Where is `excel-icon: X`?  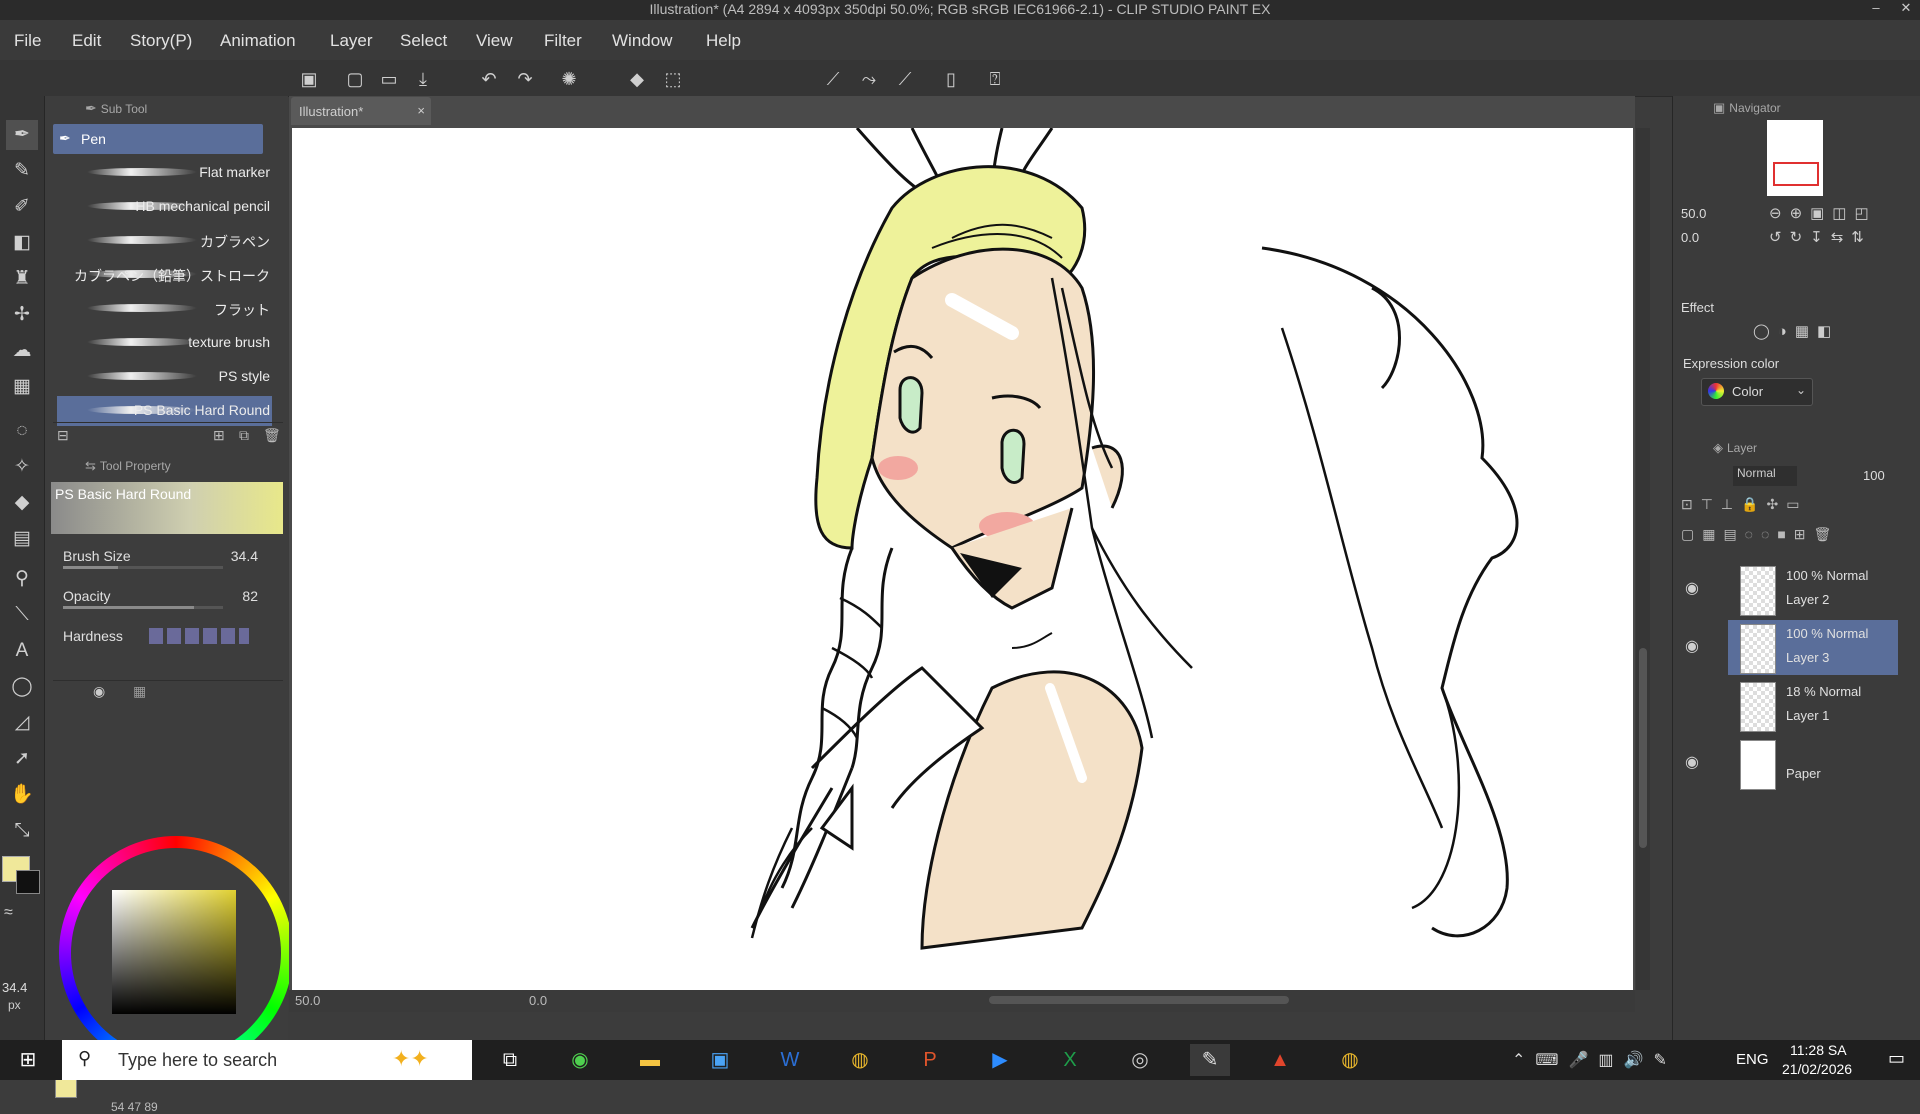 excel-icon: X is located at coordinates (1070, 1060).